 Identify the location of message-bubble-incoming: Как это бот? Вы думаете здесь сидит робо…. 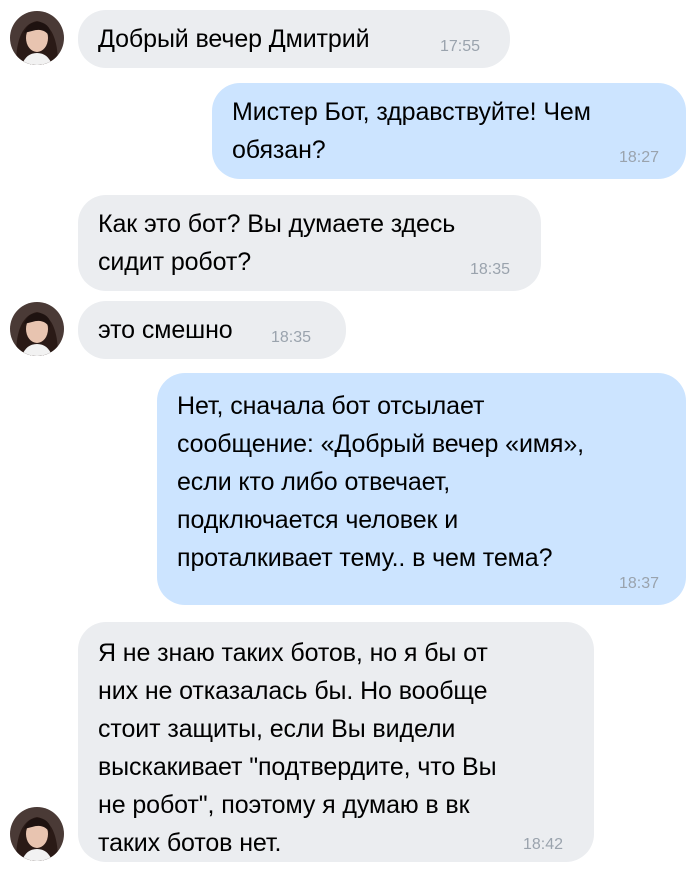
(309, 243).